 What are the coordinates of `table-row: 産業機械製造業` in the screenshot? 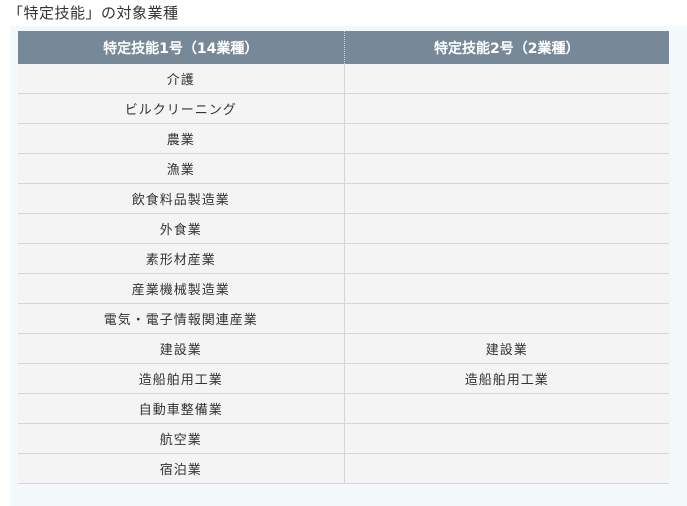 It's located at (343, 288).